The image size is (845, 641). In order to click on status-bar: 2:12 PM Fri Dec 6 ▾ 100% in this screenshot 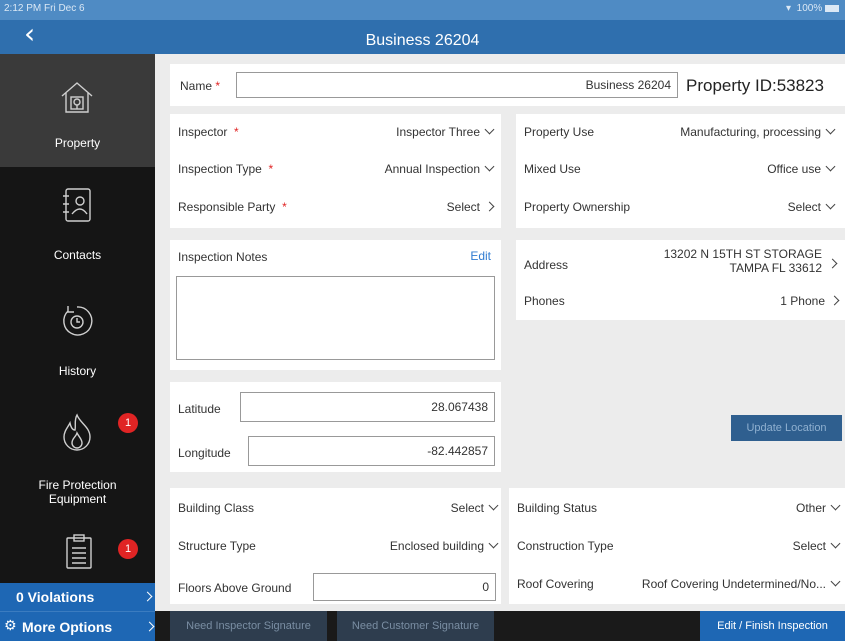, I will do `click(422, 10)`.